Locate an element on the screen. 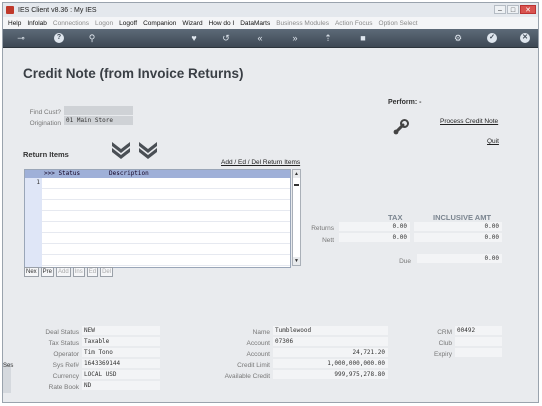 Image resolution: width=542 pixels, height=406 pixels. club-field is located at coordinates (478, 341).